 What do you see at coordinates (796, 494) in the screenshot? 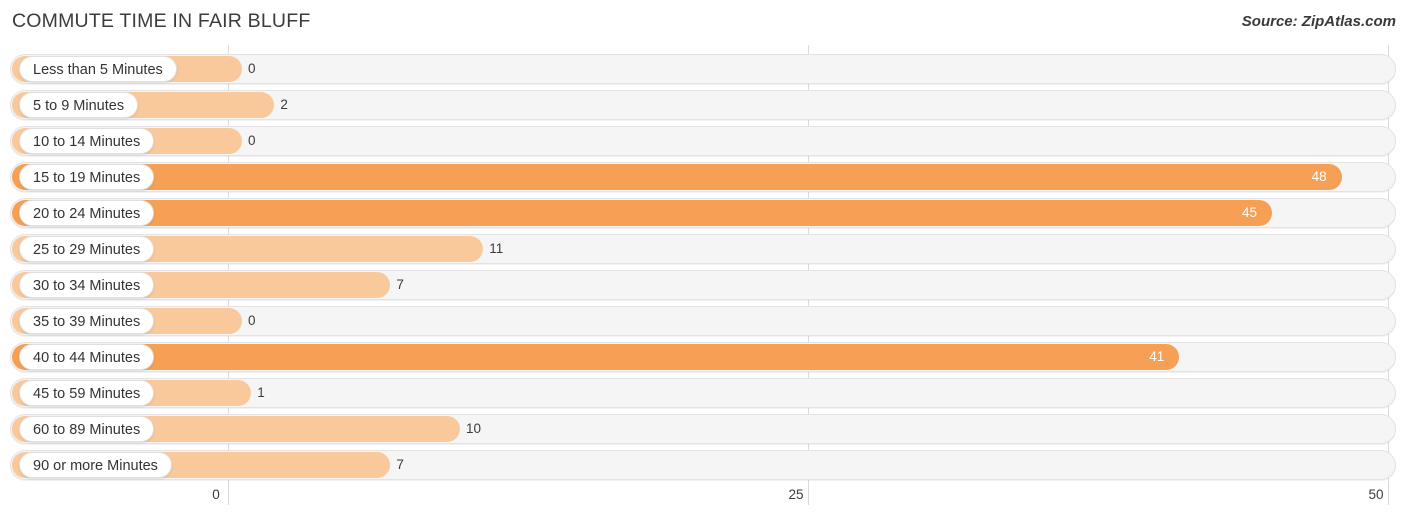
I see `x-tick-label: 25` at bounding box center [796, 494].